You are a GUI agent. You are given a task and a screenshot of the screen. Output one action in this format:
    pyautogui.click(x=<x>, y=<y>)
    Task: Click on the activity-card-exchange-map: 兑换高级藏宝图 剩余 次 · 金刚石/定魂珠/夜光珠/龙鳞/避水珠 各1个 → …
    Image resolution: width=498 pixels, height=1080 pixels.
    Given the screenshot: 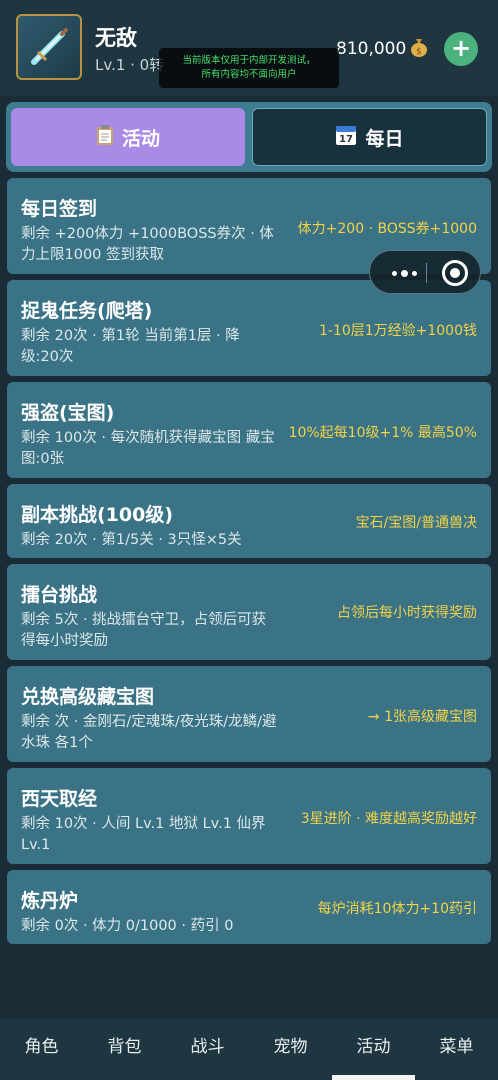 What is the action you would take?
    pyautogui.click(x=249, y=714)
    